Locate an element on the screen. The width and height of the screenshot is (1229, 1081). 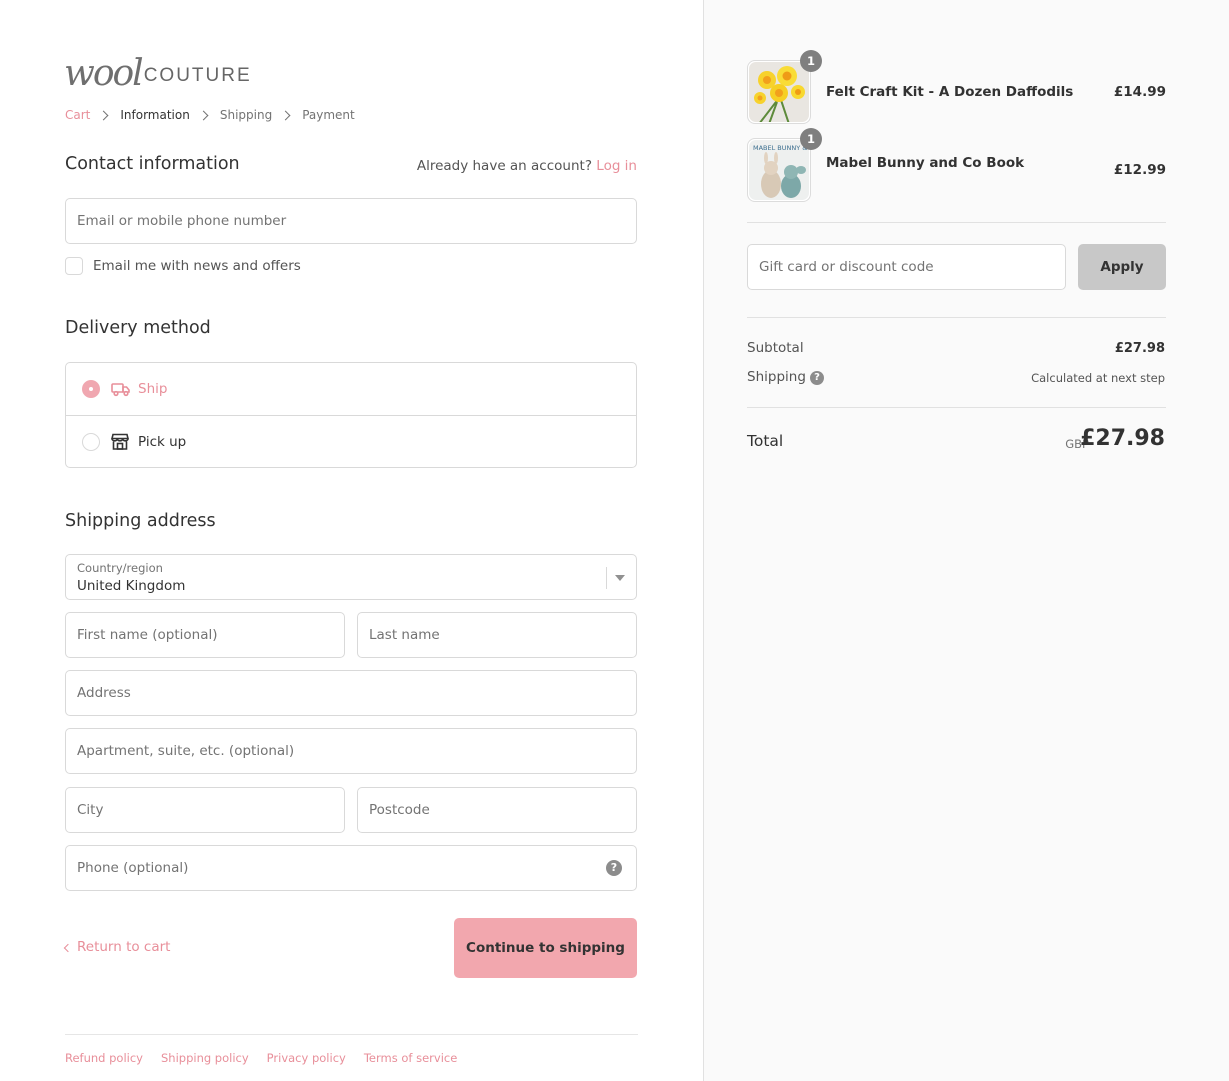
phone-wrapper is located at coordinates (351, 868).